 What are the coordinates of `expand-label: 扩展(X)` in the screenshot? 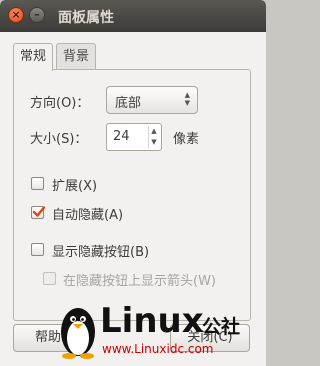 It's located at (74, 184).